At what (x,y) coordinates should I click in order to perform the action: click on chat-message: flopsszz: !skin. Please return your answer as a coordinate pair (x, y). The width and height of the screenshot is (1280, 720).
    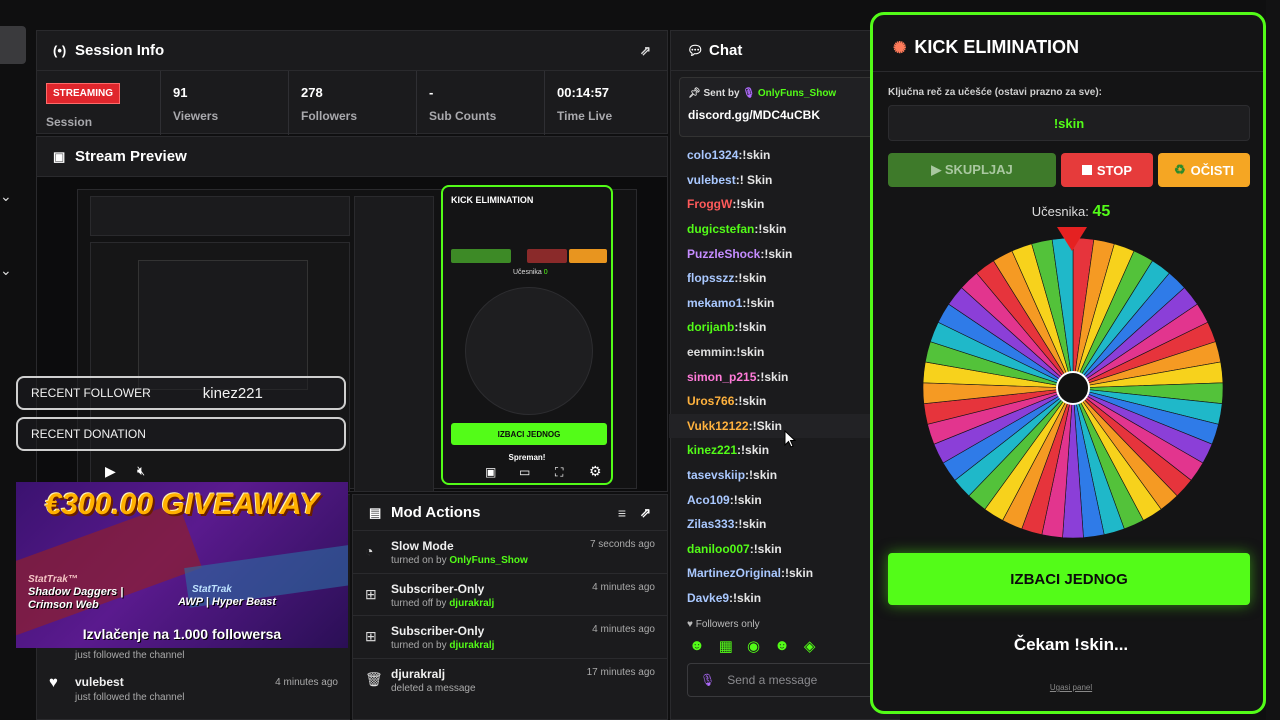
    Looking at the image, I should click on (784, 278).